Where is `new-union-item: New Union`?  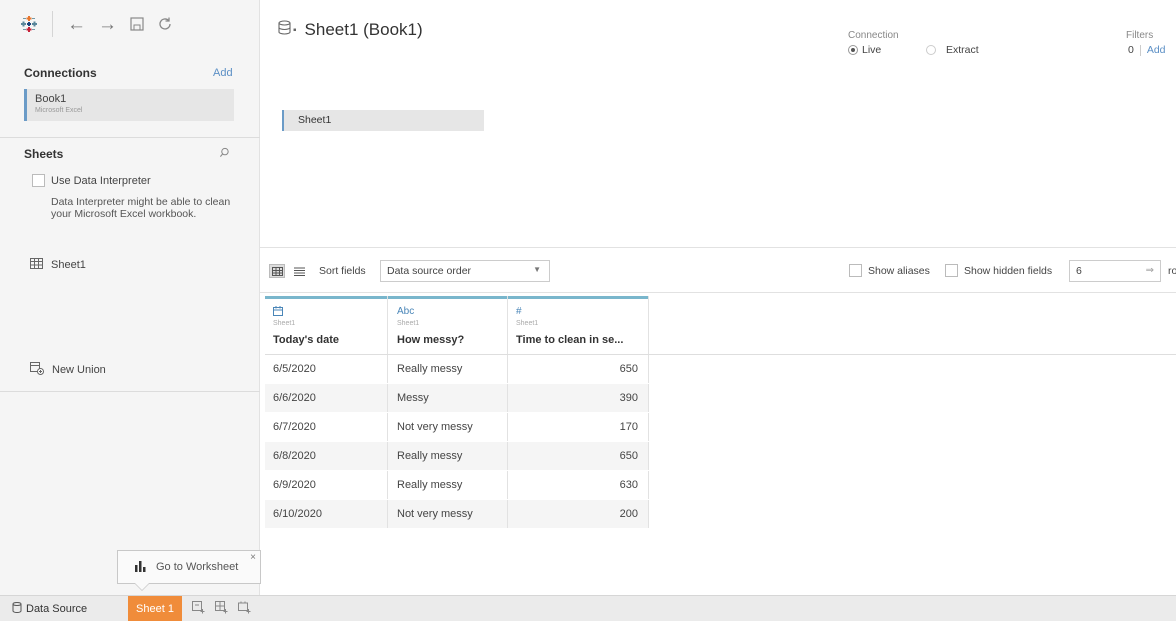
new-union-item: New Union is located at coordinates (68, 370).